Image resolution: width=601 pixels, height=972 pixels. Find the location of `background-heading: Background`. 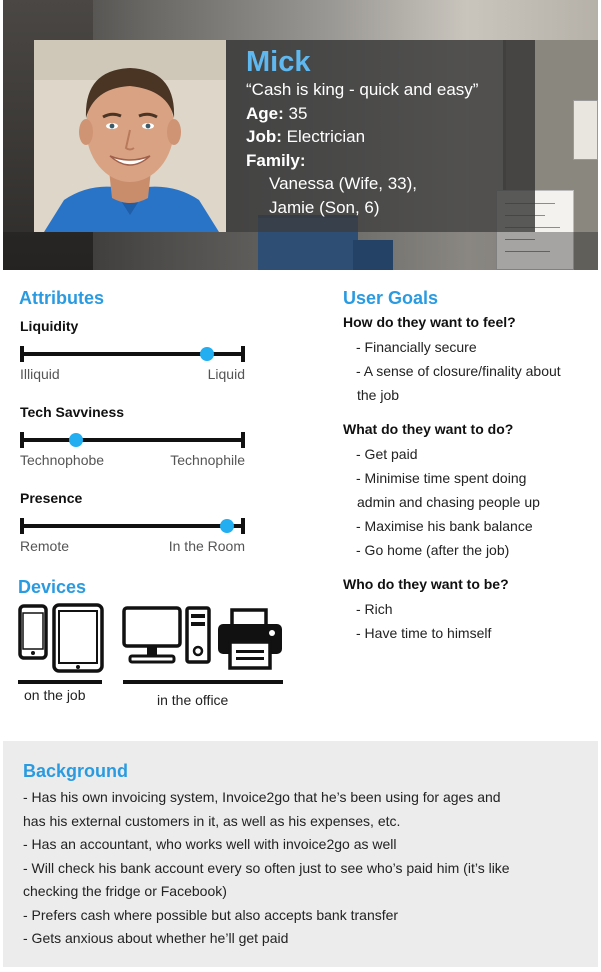

background-heading: Background is located at coordinates (76, 771).